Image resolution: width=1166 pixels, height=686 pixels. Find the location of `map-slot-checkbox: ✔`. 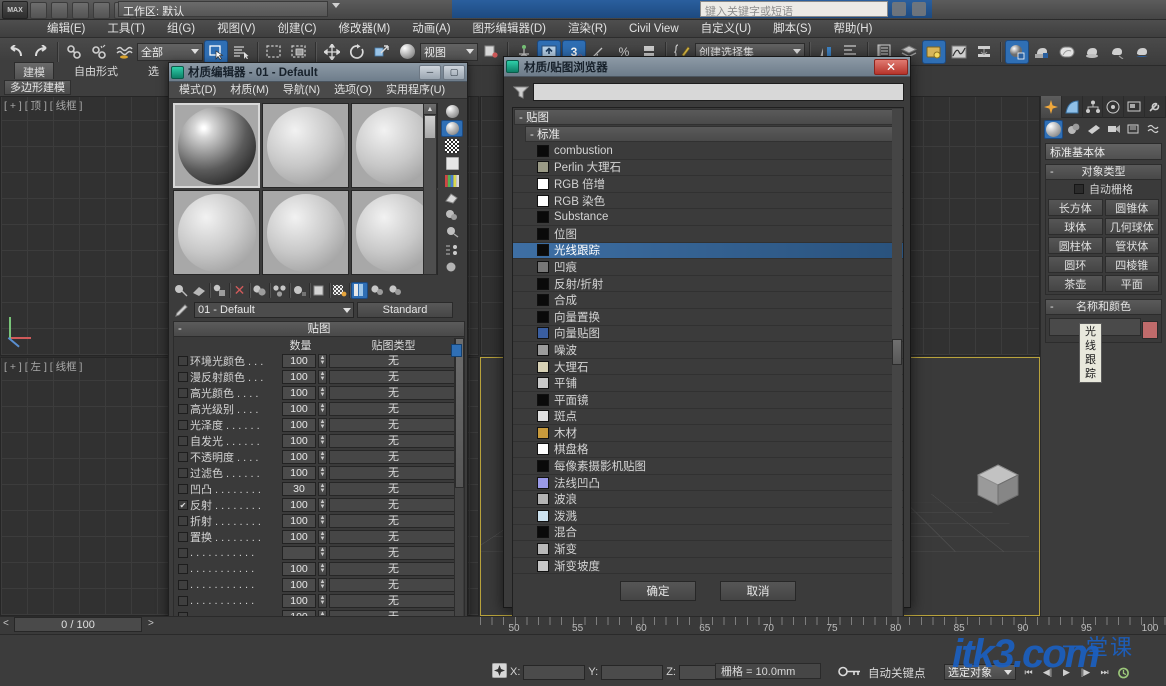

map-slot-checkbox: ✔ is located at coordinates (183, 505).